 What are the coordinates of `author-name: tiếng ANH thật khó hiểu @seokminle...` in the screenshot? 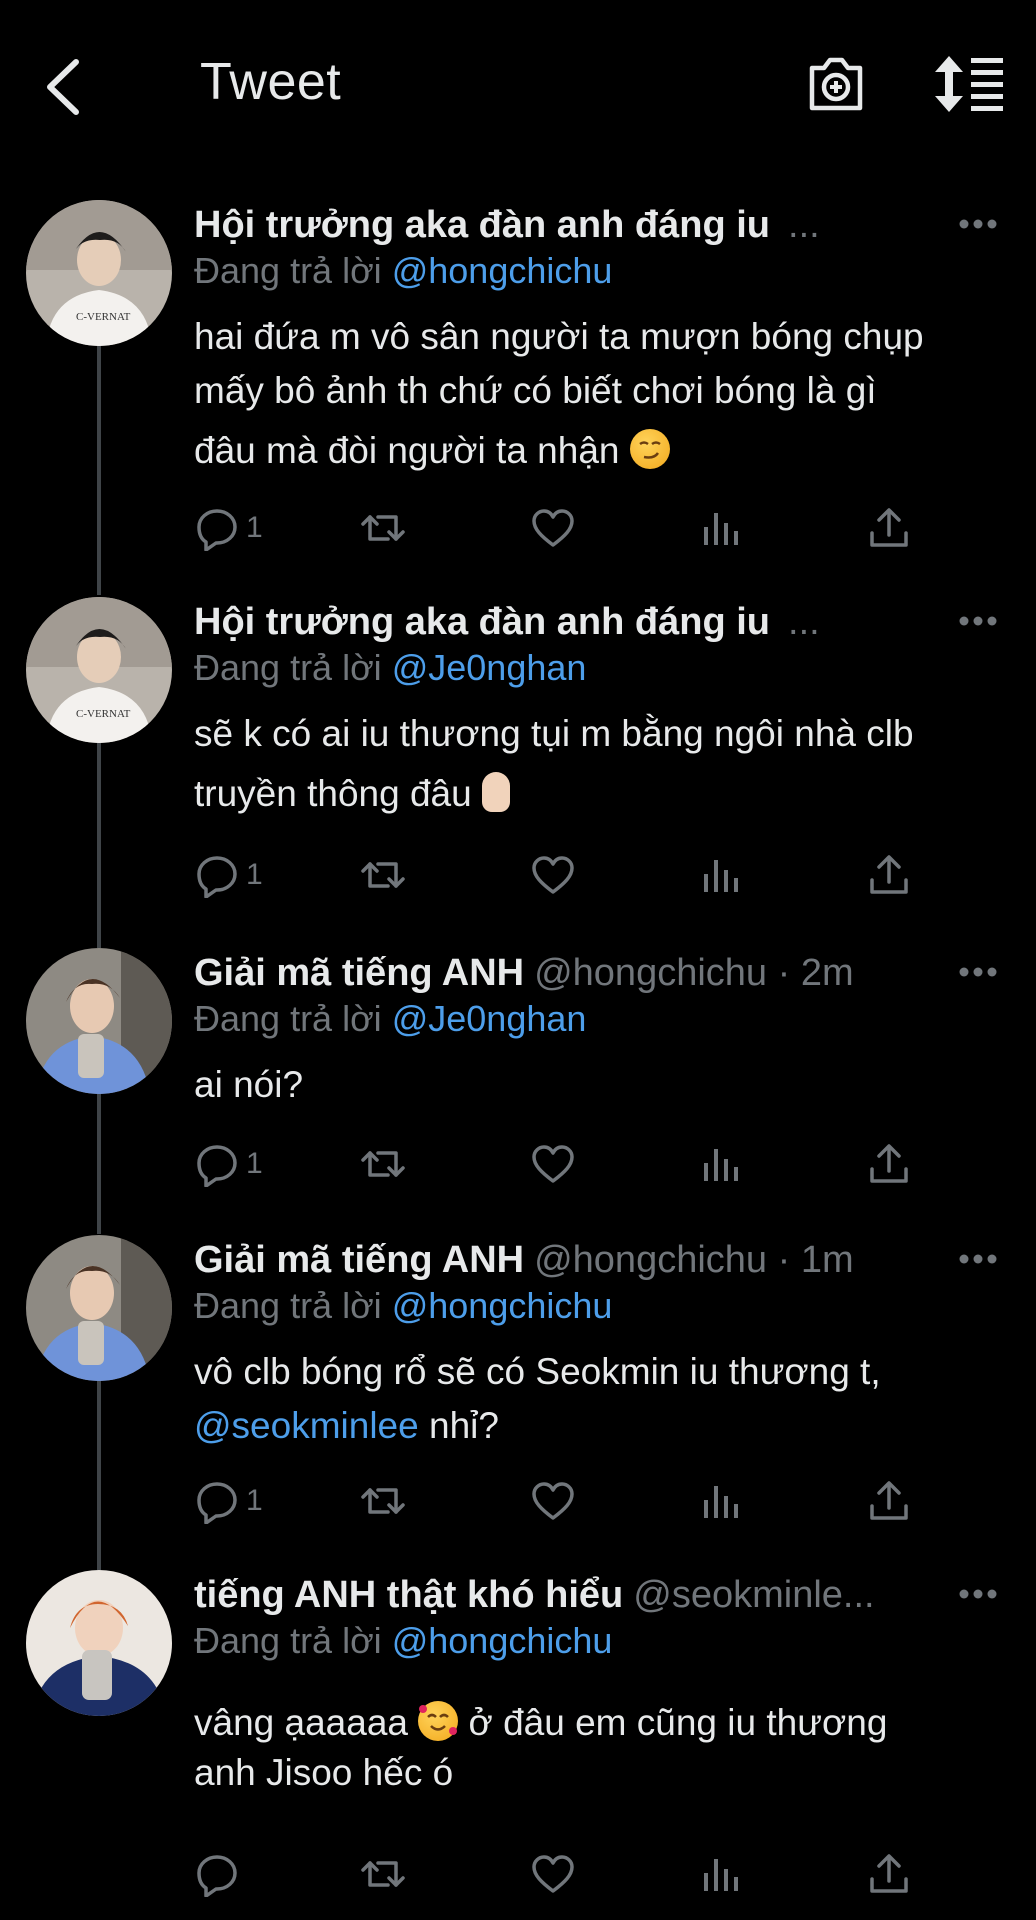 It's located at (534, 1595).